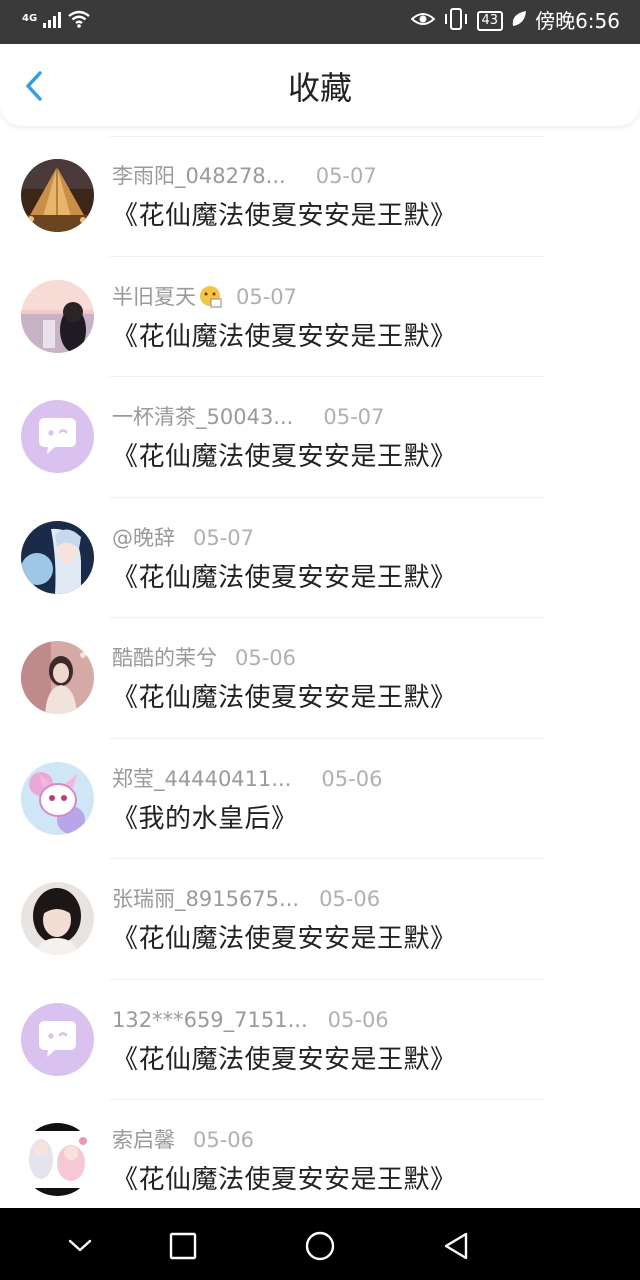 This screenshot has width=640, height=1280. I want to click on item-title: 《我的水皇后》, so click(205, 818).